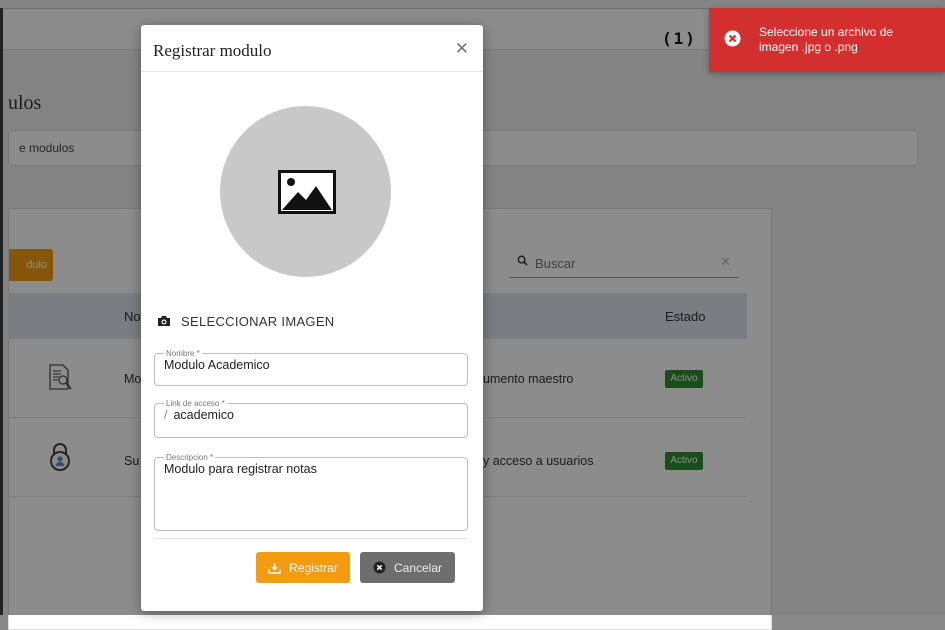 Image resolution: width=945 pixels, height=630 pixels. What do you see at coordinates (217, 365) in the screenshot?
I see `nombre-value: Modulo Academico` at bounding box center [217, 365].